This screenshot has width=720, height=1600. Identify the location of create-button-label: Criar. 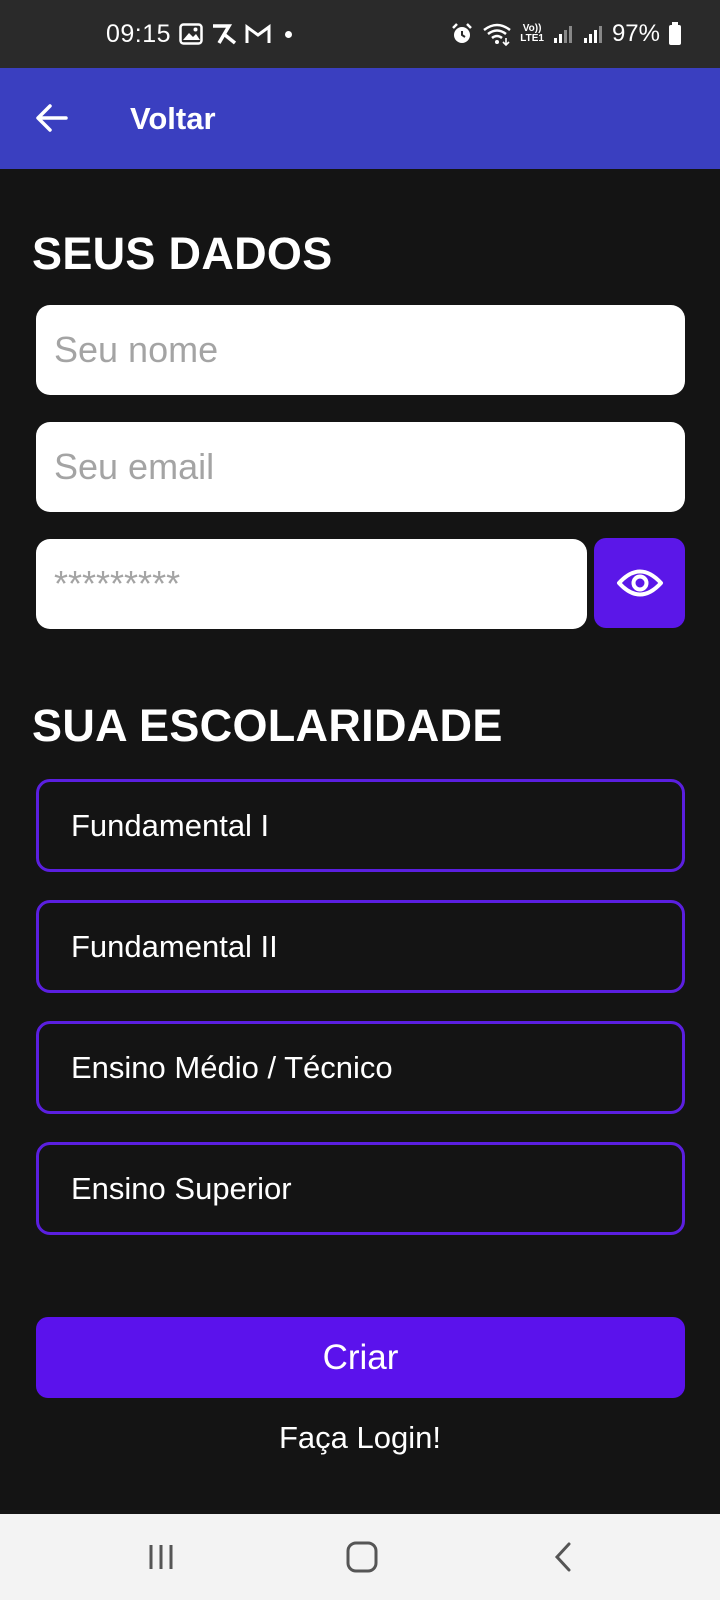
(360, 1357).